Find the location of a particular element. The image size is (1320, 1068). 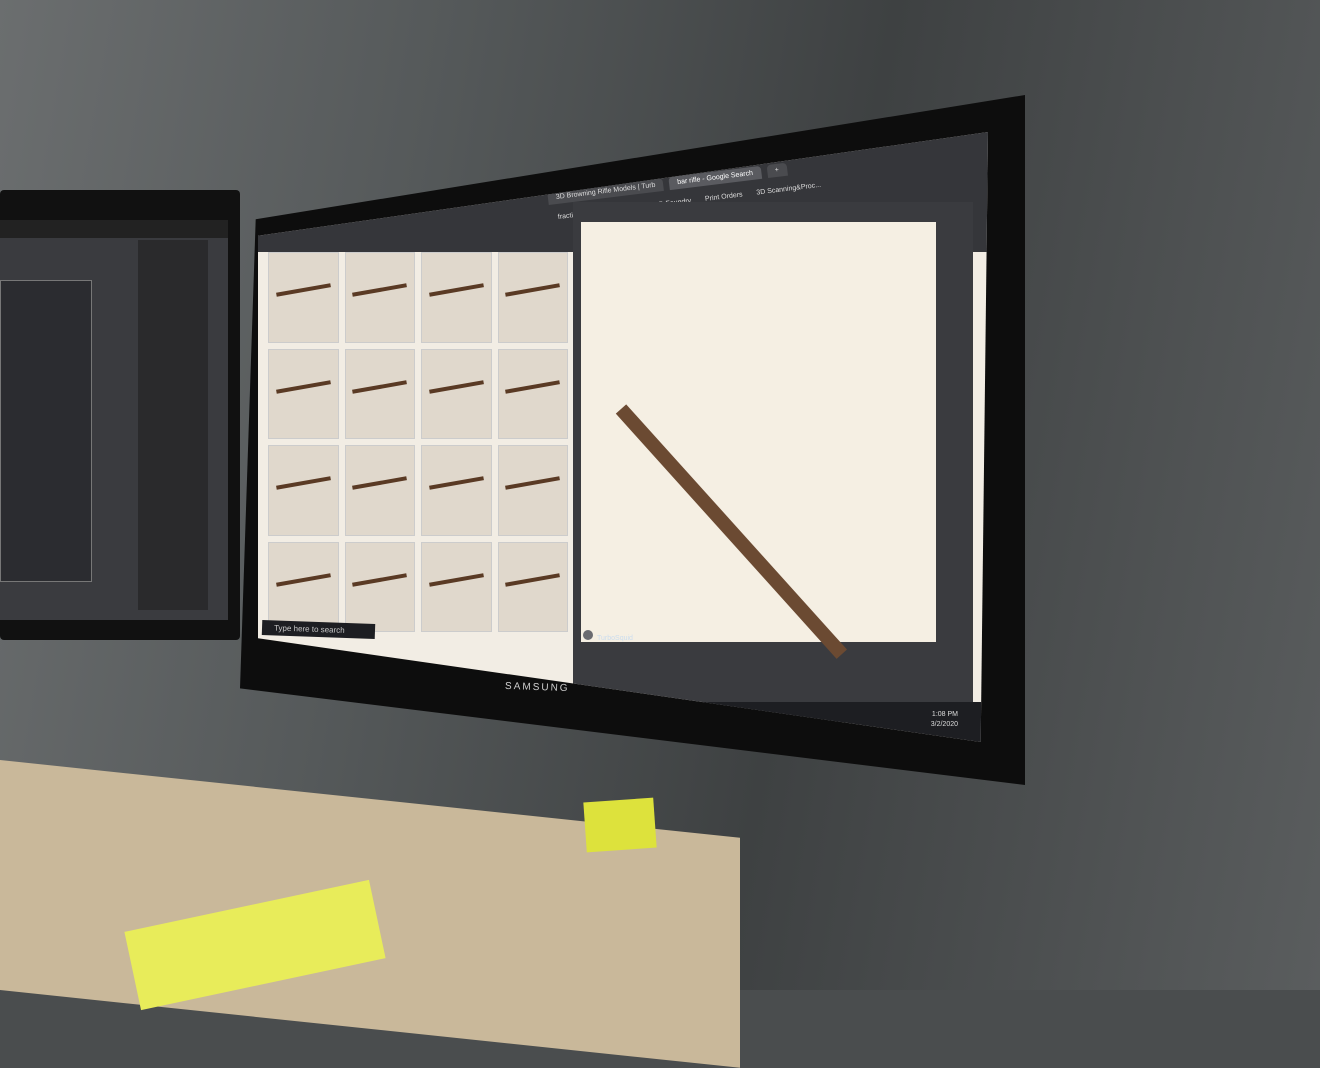

turbosquid-icon is located at coordinates (588, 635).